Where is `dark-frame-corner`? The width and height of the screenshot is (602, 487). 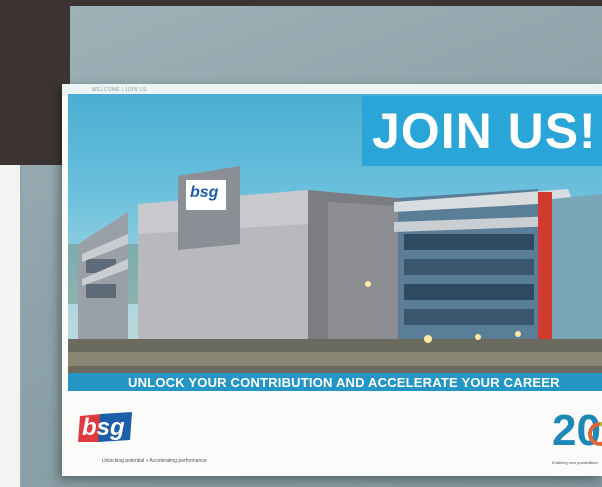
dark-frame-corner is located at coordinates (35, 82).